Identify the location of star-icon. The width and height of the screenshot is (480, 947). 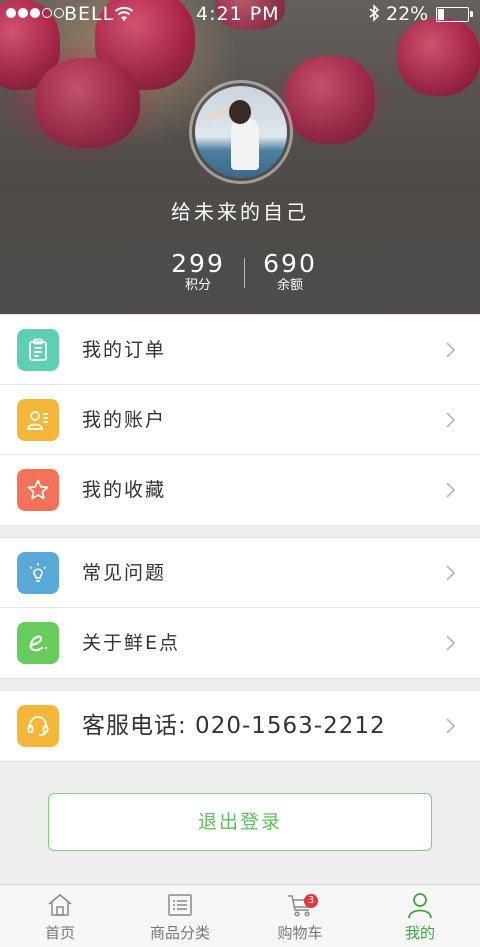
(38, 490).